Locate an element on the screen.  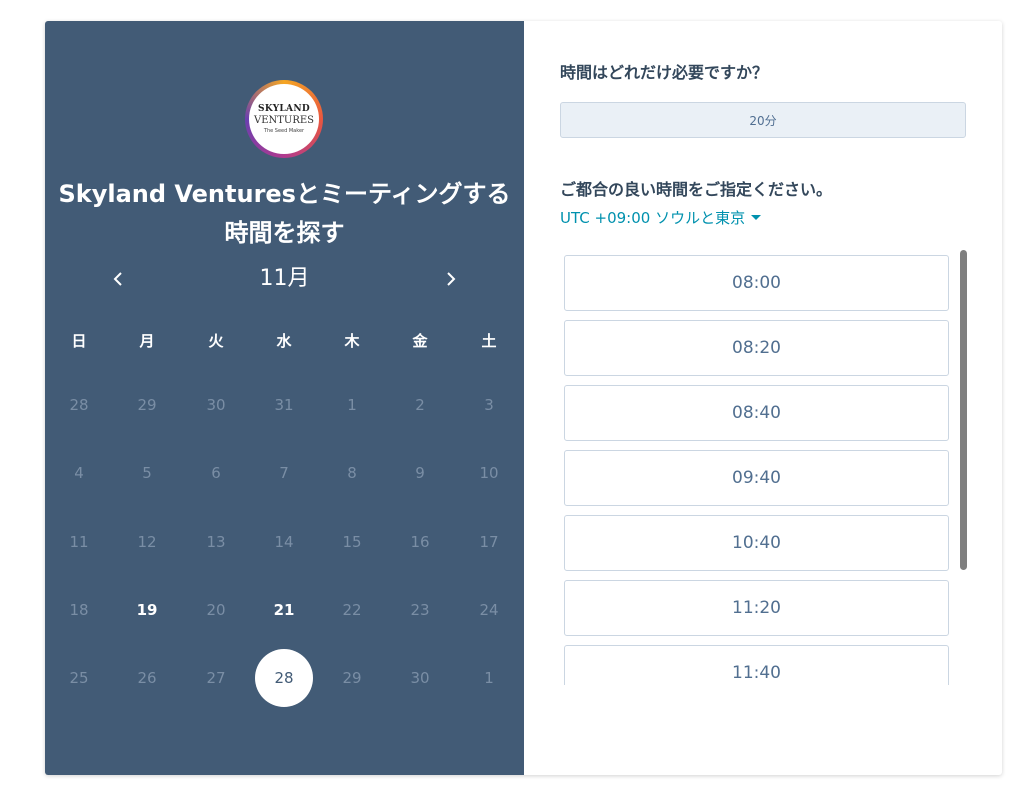
time-slot-button: 10:40 is located at coordinates (756, 543).